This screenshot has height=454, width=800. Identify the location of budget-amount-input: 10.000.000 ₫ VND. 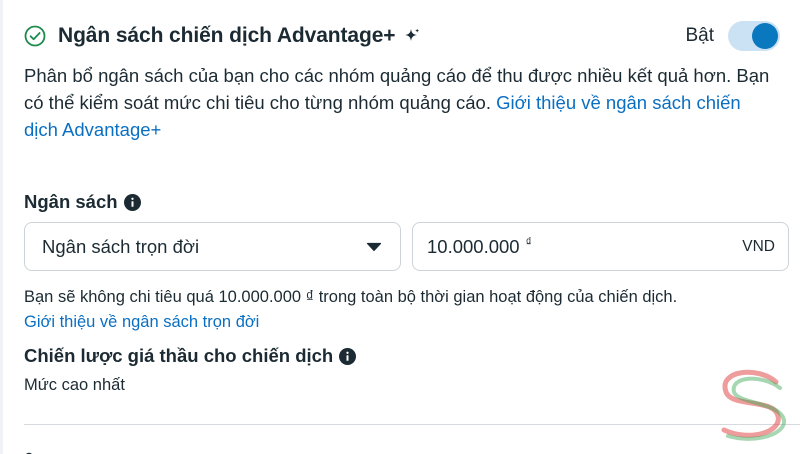
(600, 246).